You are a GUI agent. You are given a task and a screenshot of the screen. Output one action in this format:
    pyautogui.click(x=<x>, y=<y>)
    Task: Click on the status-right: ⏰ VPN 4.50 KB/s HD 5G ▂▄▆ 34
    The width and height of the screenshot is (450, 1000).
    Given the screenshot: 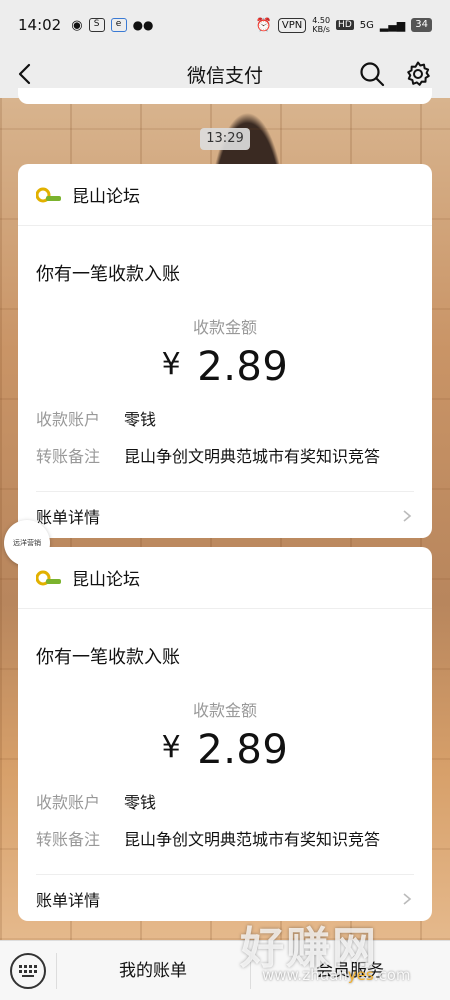 What is the action you would take?
    pyautogui.click(x=344, y=25)
    